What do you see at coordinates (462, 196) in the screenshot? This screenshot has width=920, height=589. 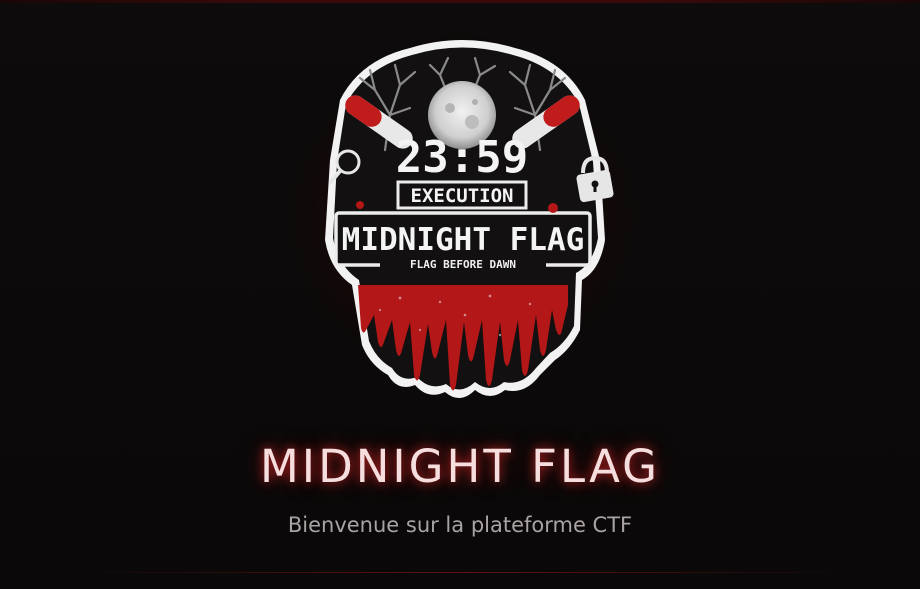 I see `logo-execution: EXECUTION` at bounding box center [462, 196].